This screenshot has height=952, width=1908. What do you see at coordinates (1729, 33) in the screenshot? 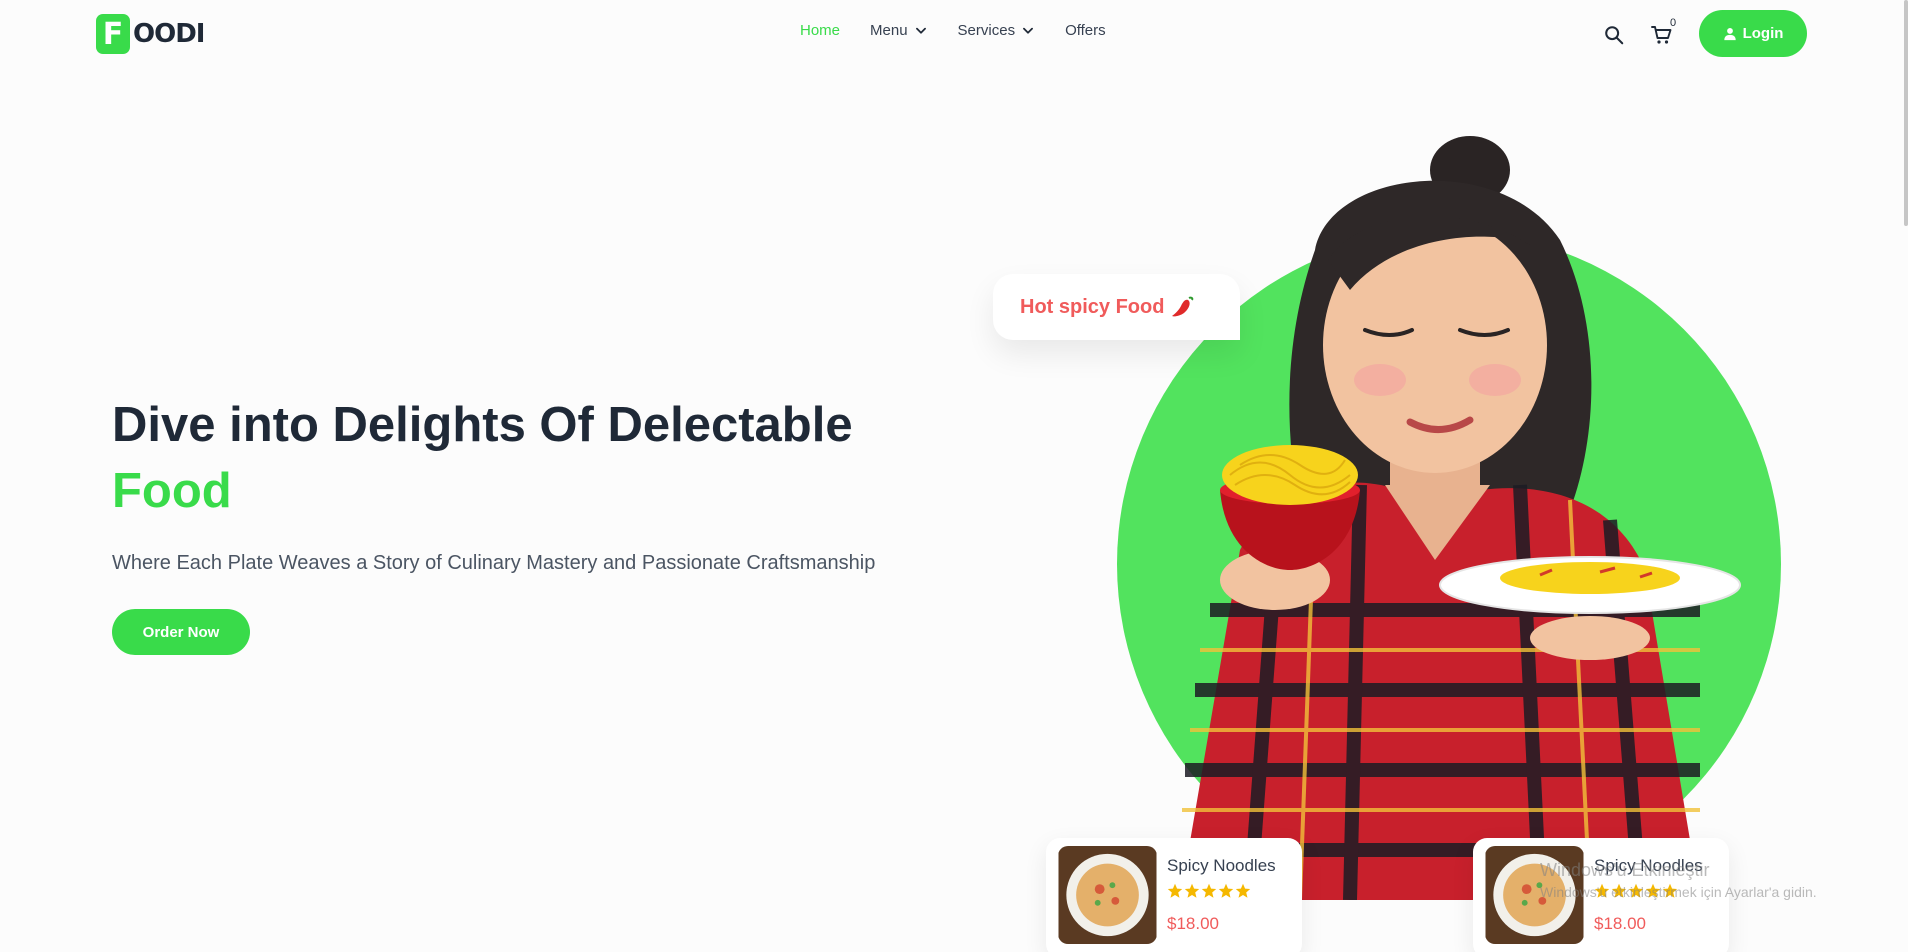
I see `user-icon` at bounding box center [1729, 33].